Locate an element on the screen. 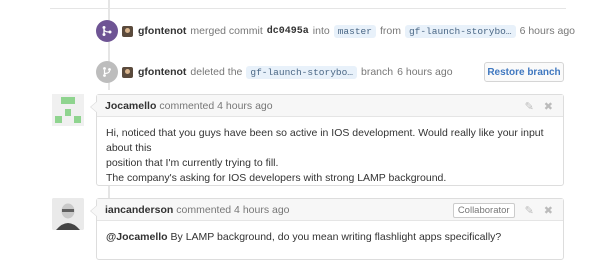 The width and height of the screenshot is (600, 261). comment-author-link: iancanderson is located at coordinates (139, 210).